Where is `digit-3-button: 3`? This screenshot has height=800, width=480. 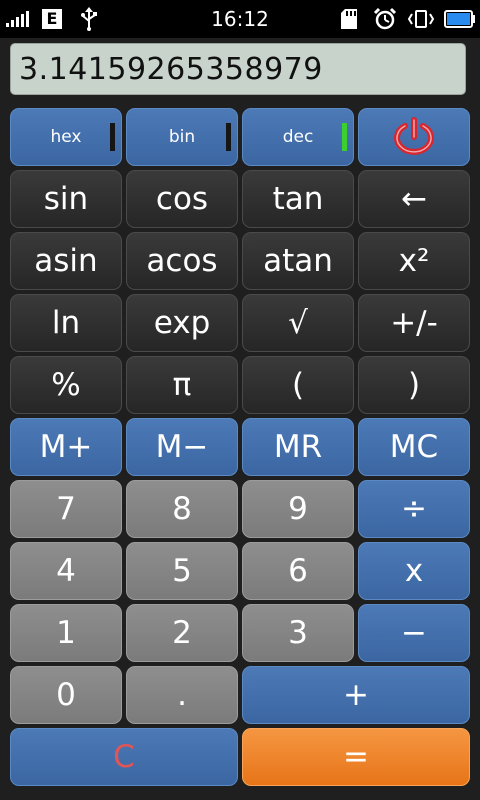
digit-3-button: 3 is located at coordinates (298, 633).